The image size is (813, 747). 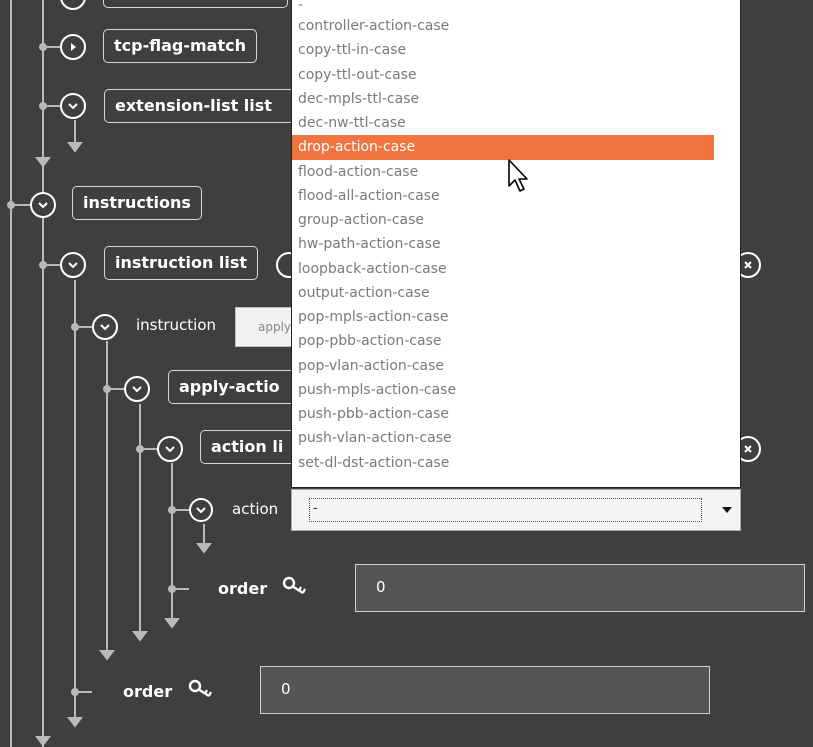 I want to click on collapse-button-instruction, so click(x=105, y=327).